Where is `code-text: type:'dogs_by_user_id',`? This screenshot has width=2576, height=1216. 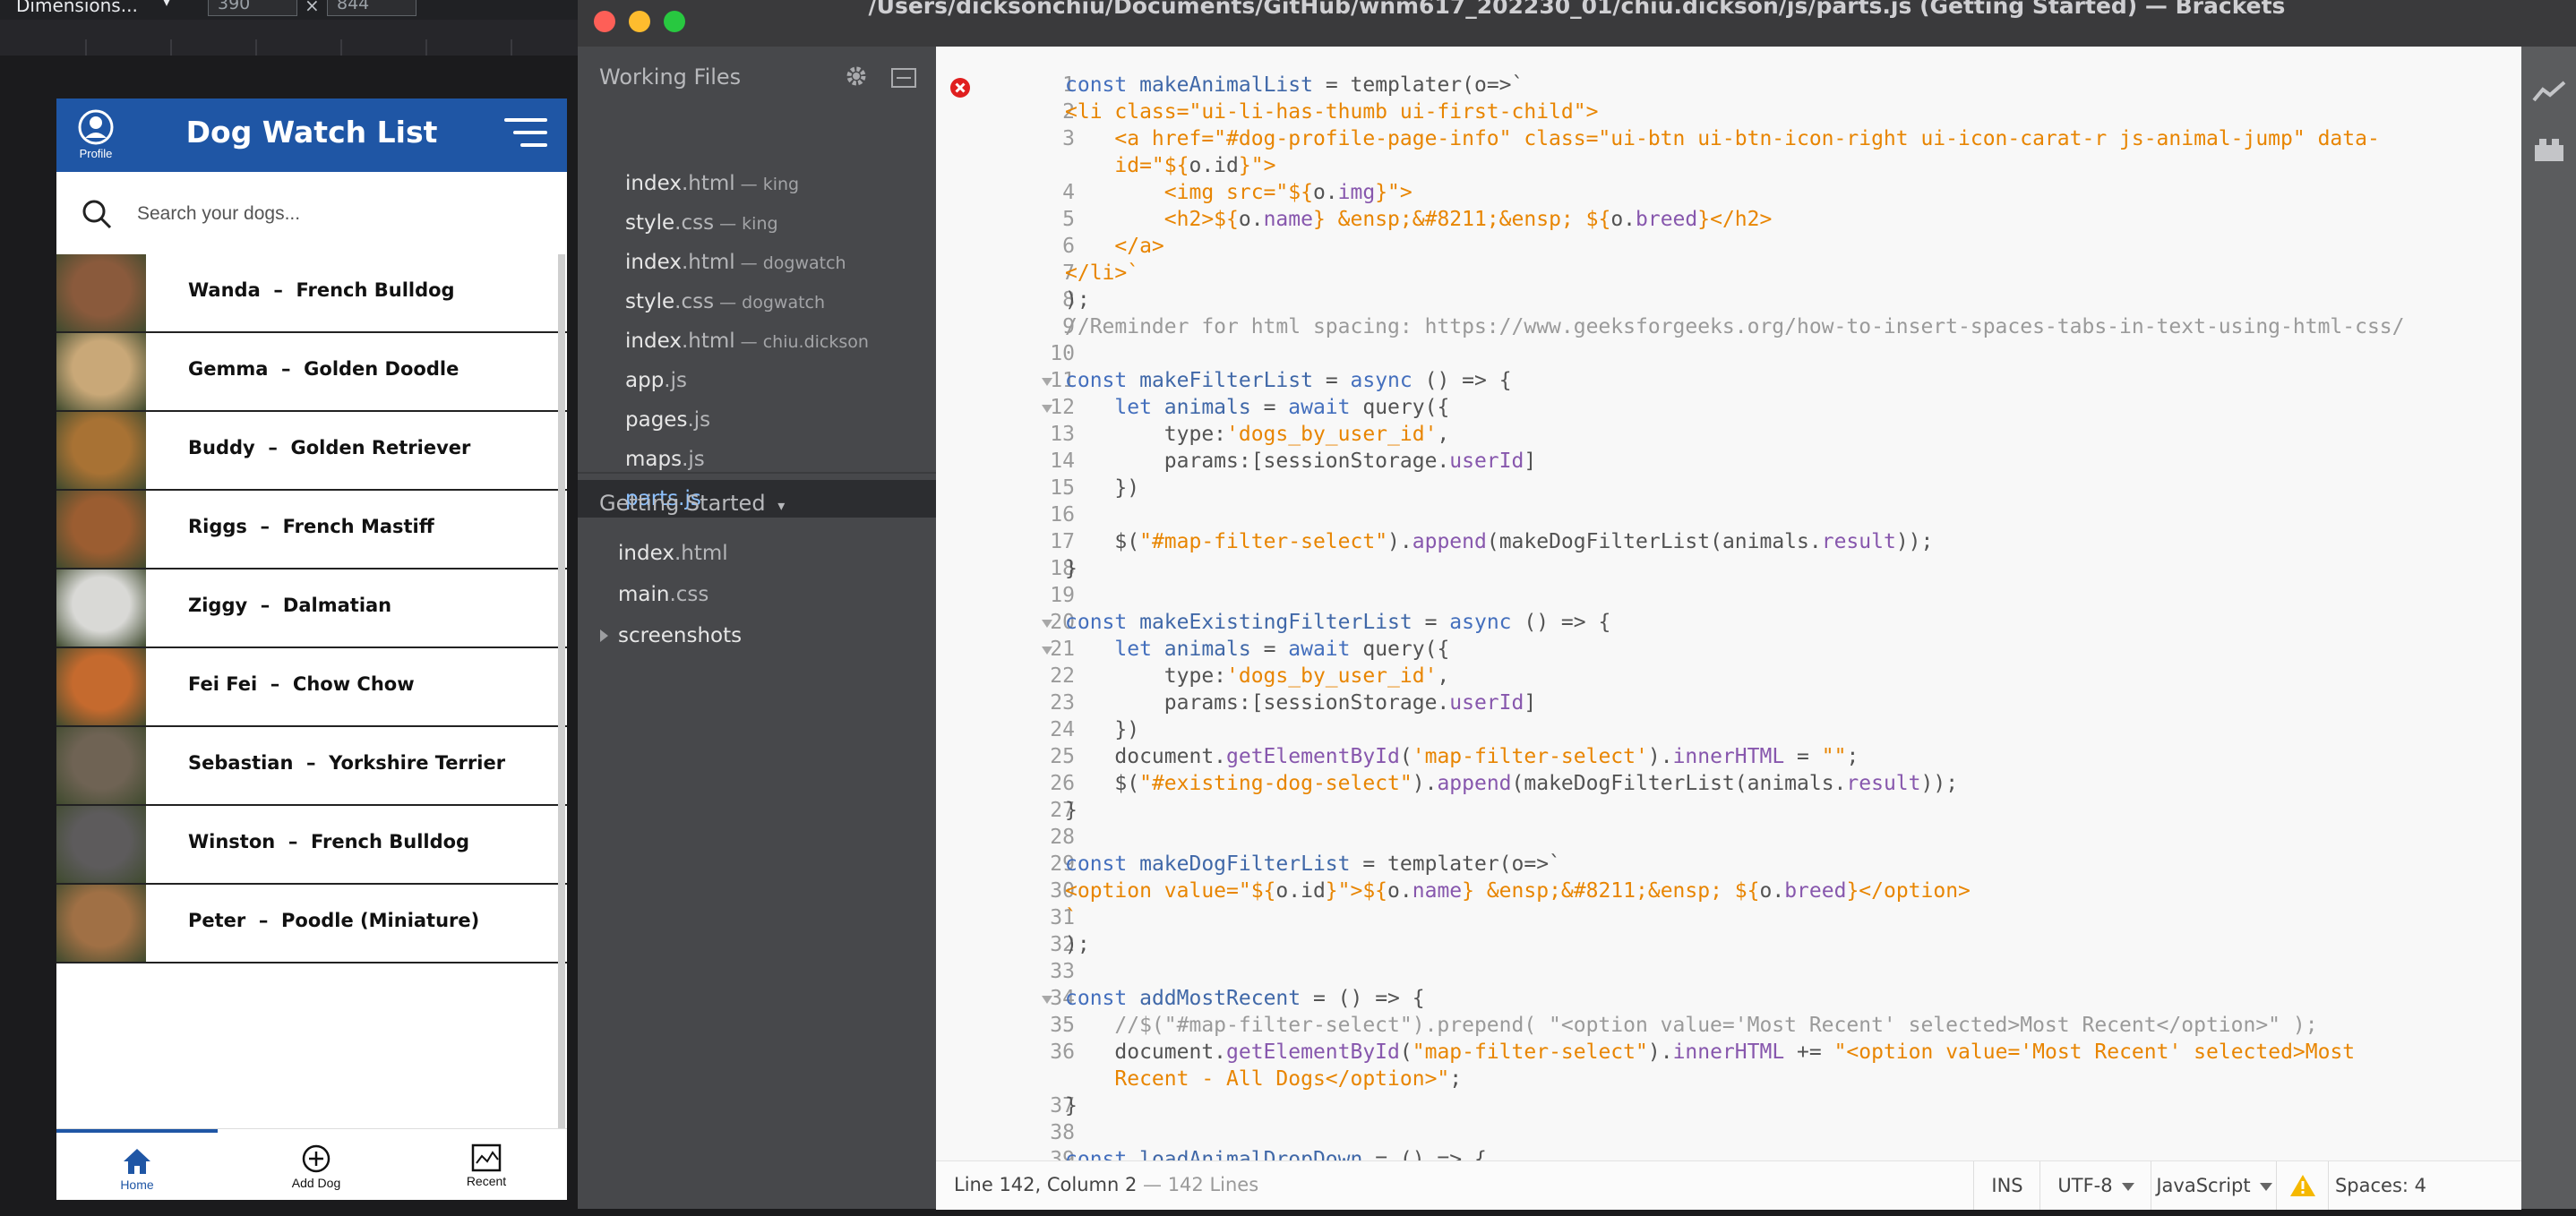
code-text: type:'dogs_by_user_id', is located at coordinates (1257, 676).